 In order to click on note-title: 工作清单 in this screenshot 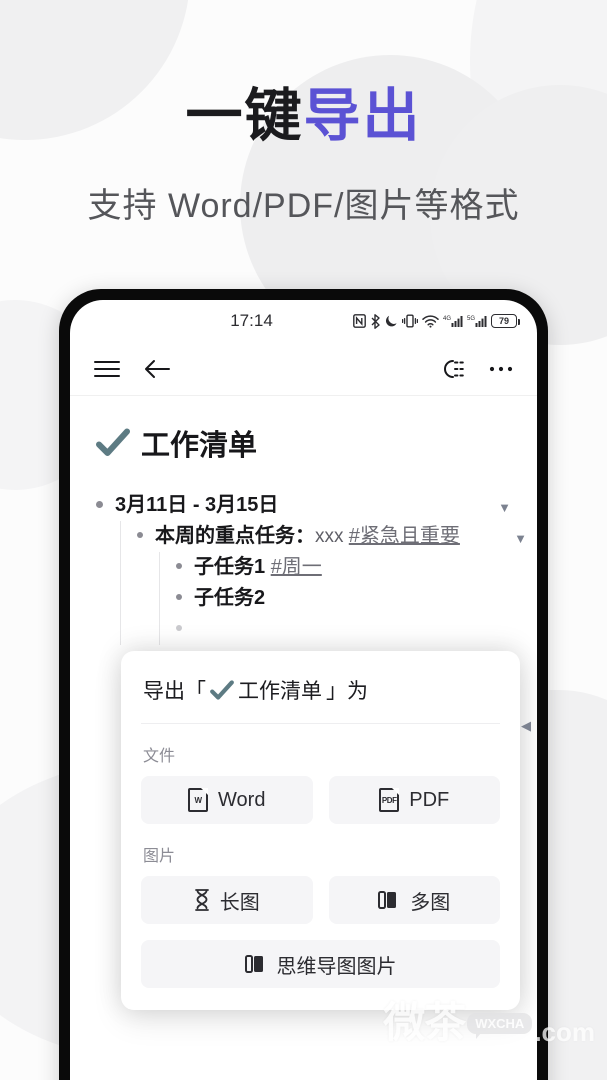, I will do `click(303, 443)`.